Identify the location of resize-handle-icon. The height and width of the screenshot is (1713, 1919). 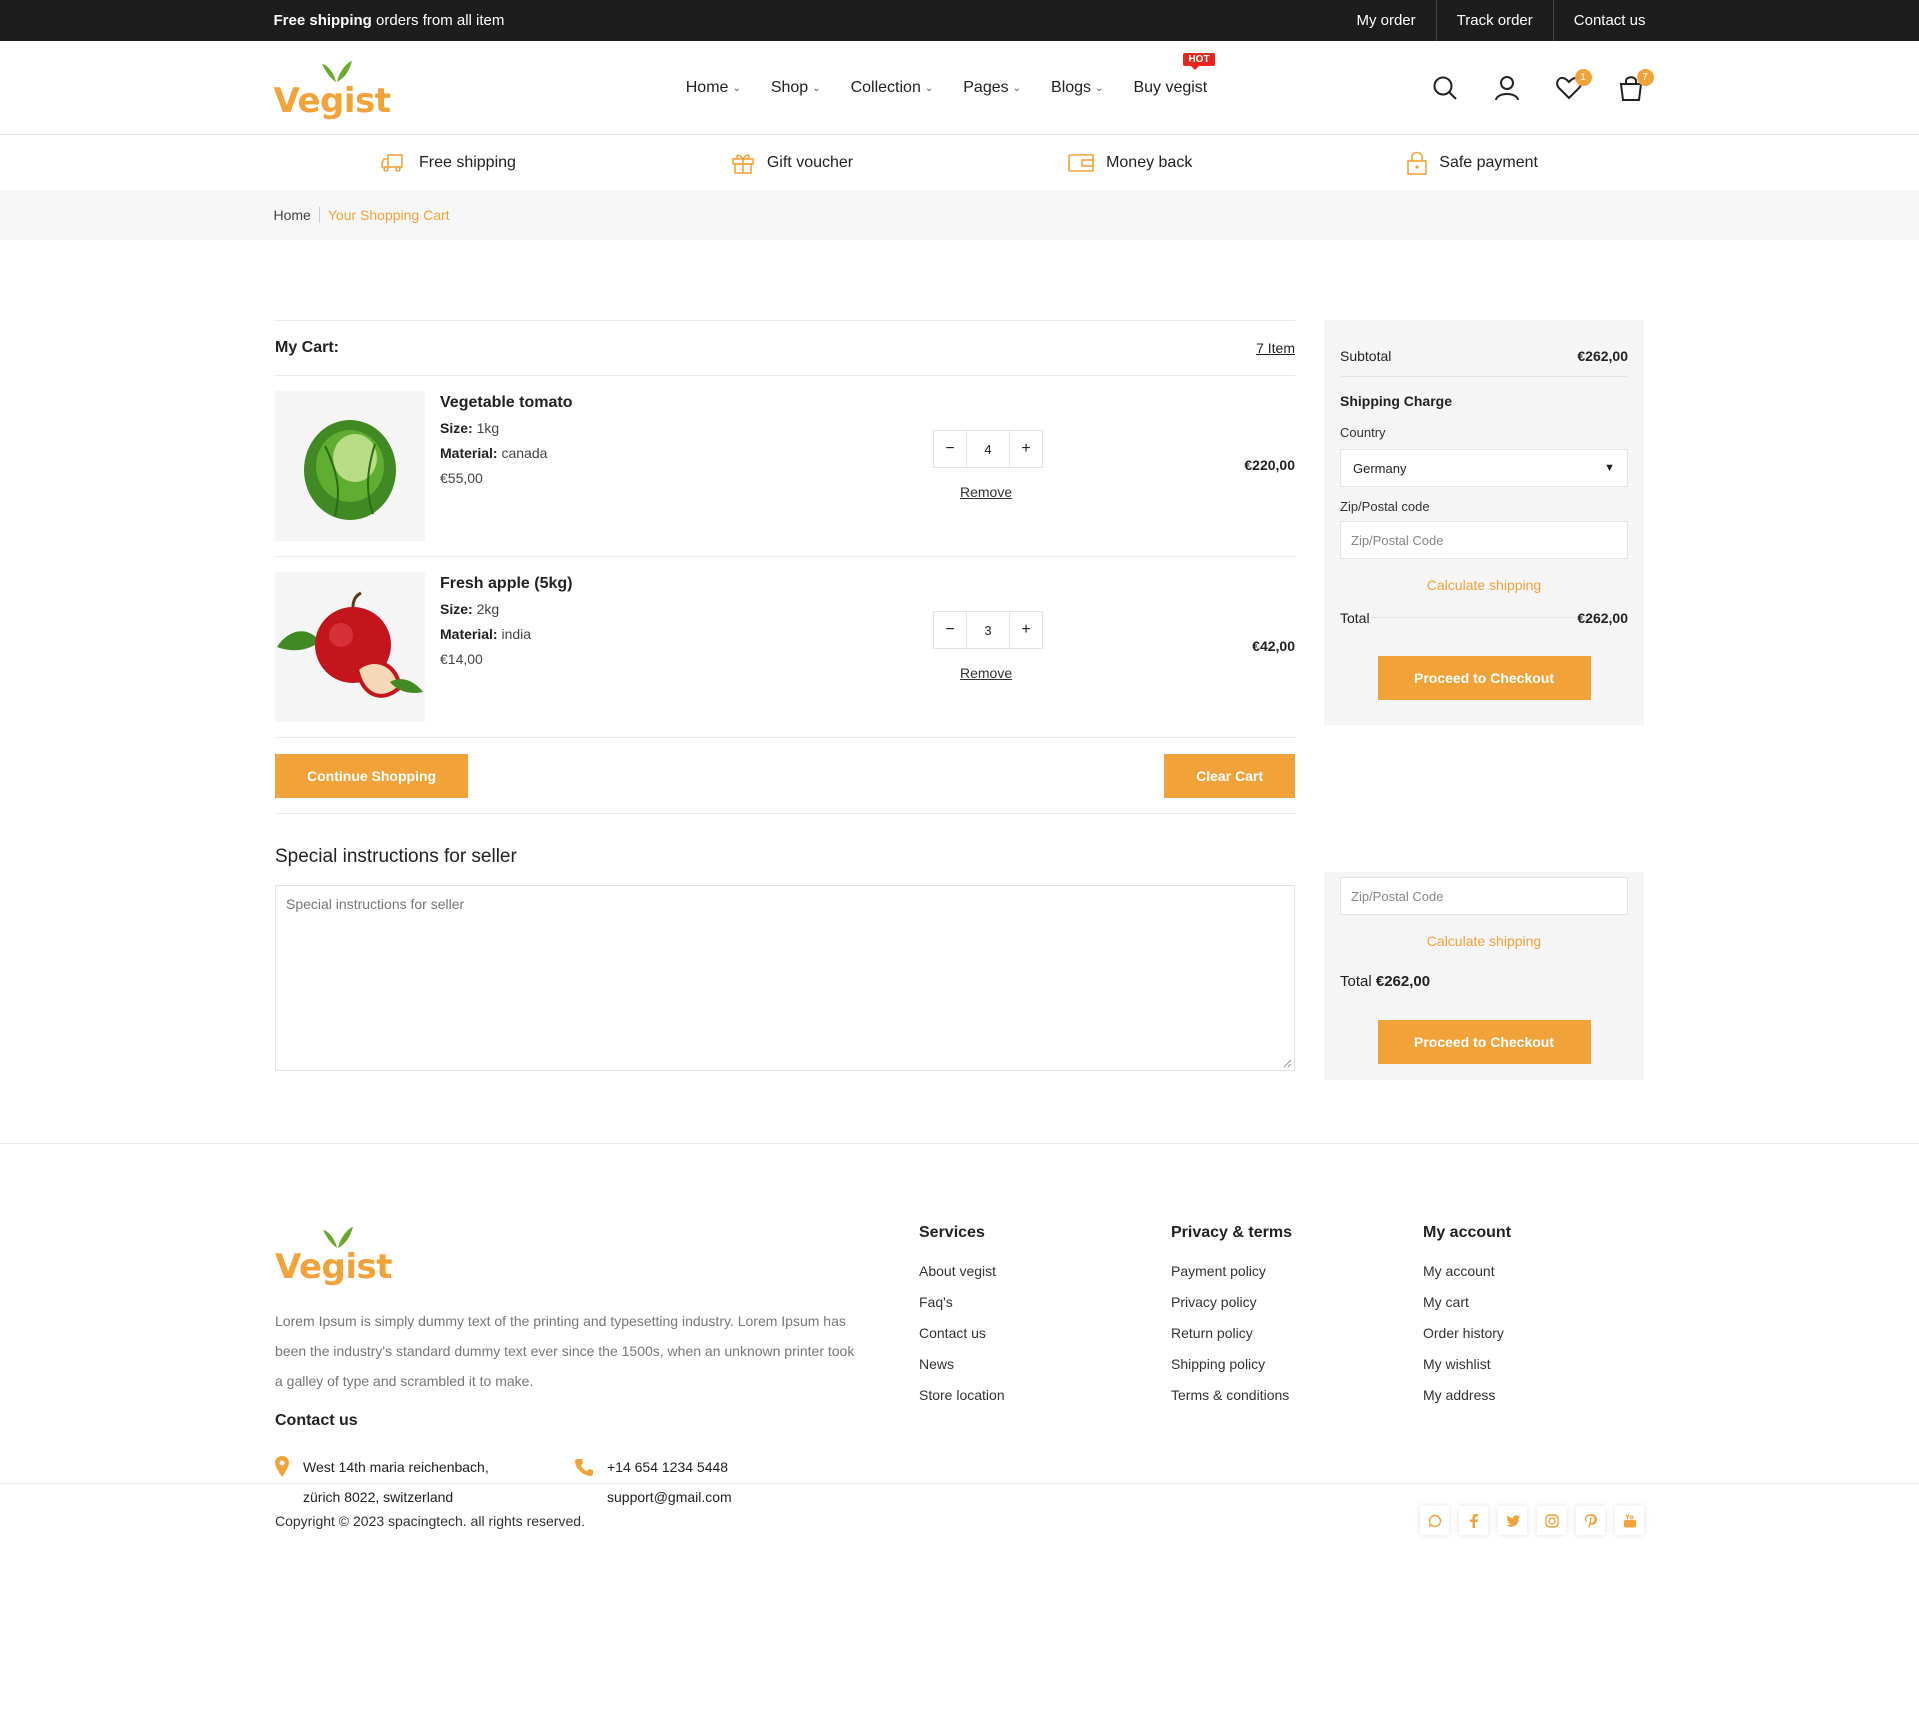
(1287, 1063).